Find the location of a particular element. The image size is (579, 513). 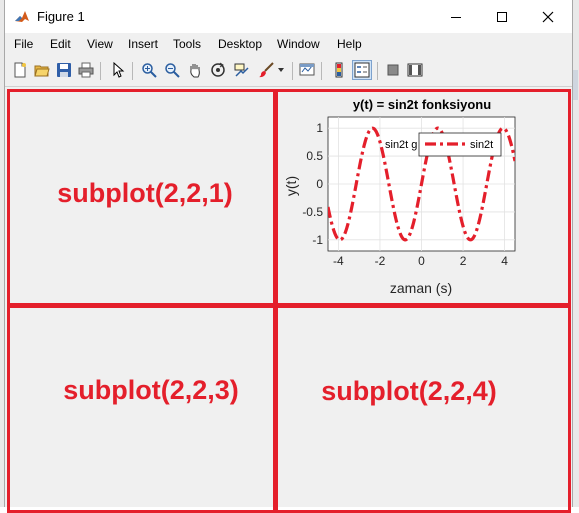

menu-file: File is located at coordinates (23, 44).